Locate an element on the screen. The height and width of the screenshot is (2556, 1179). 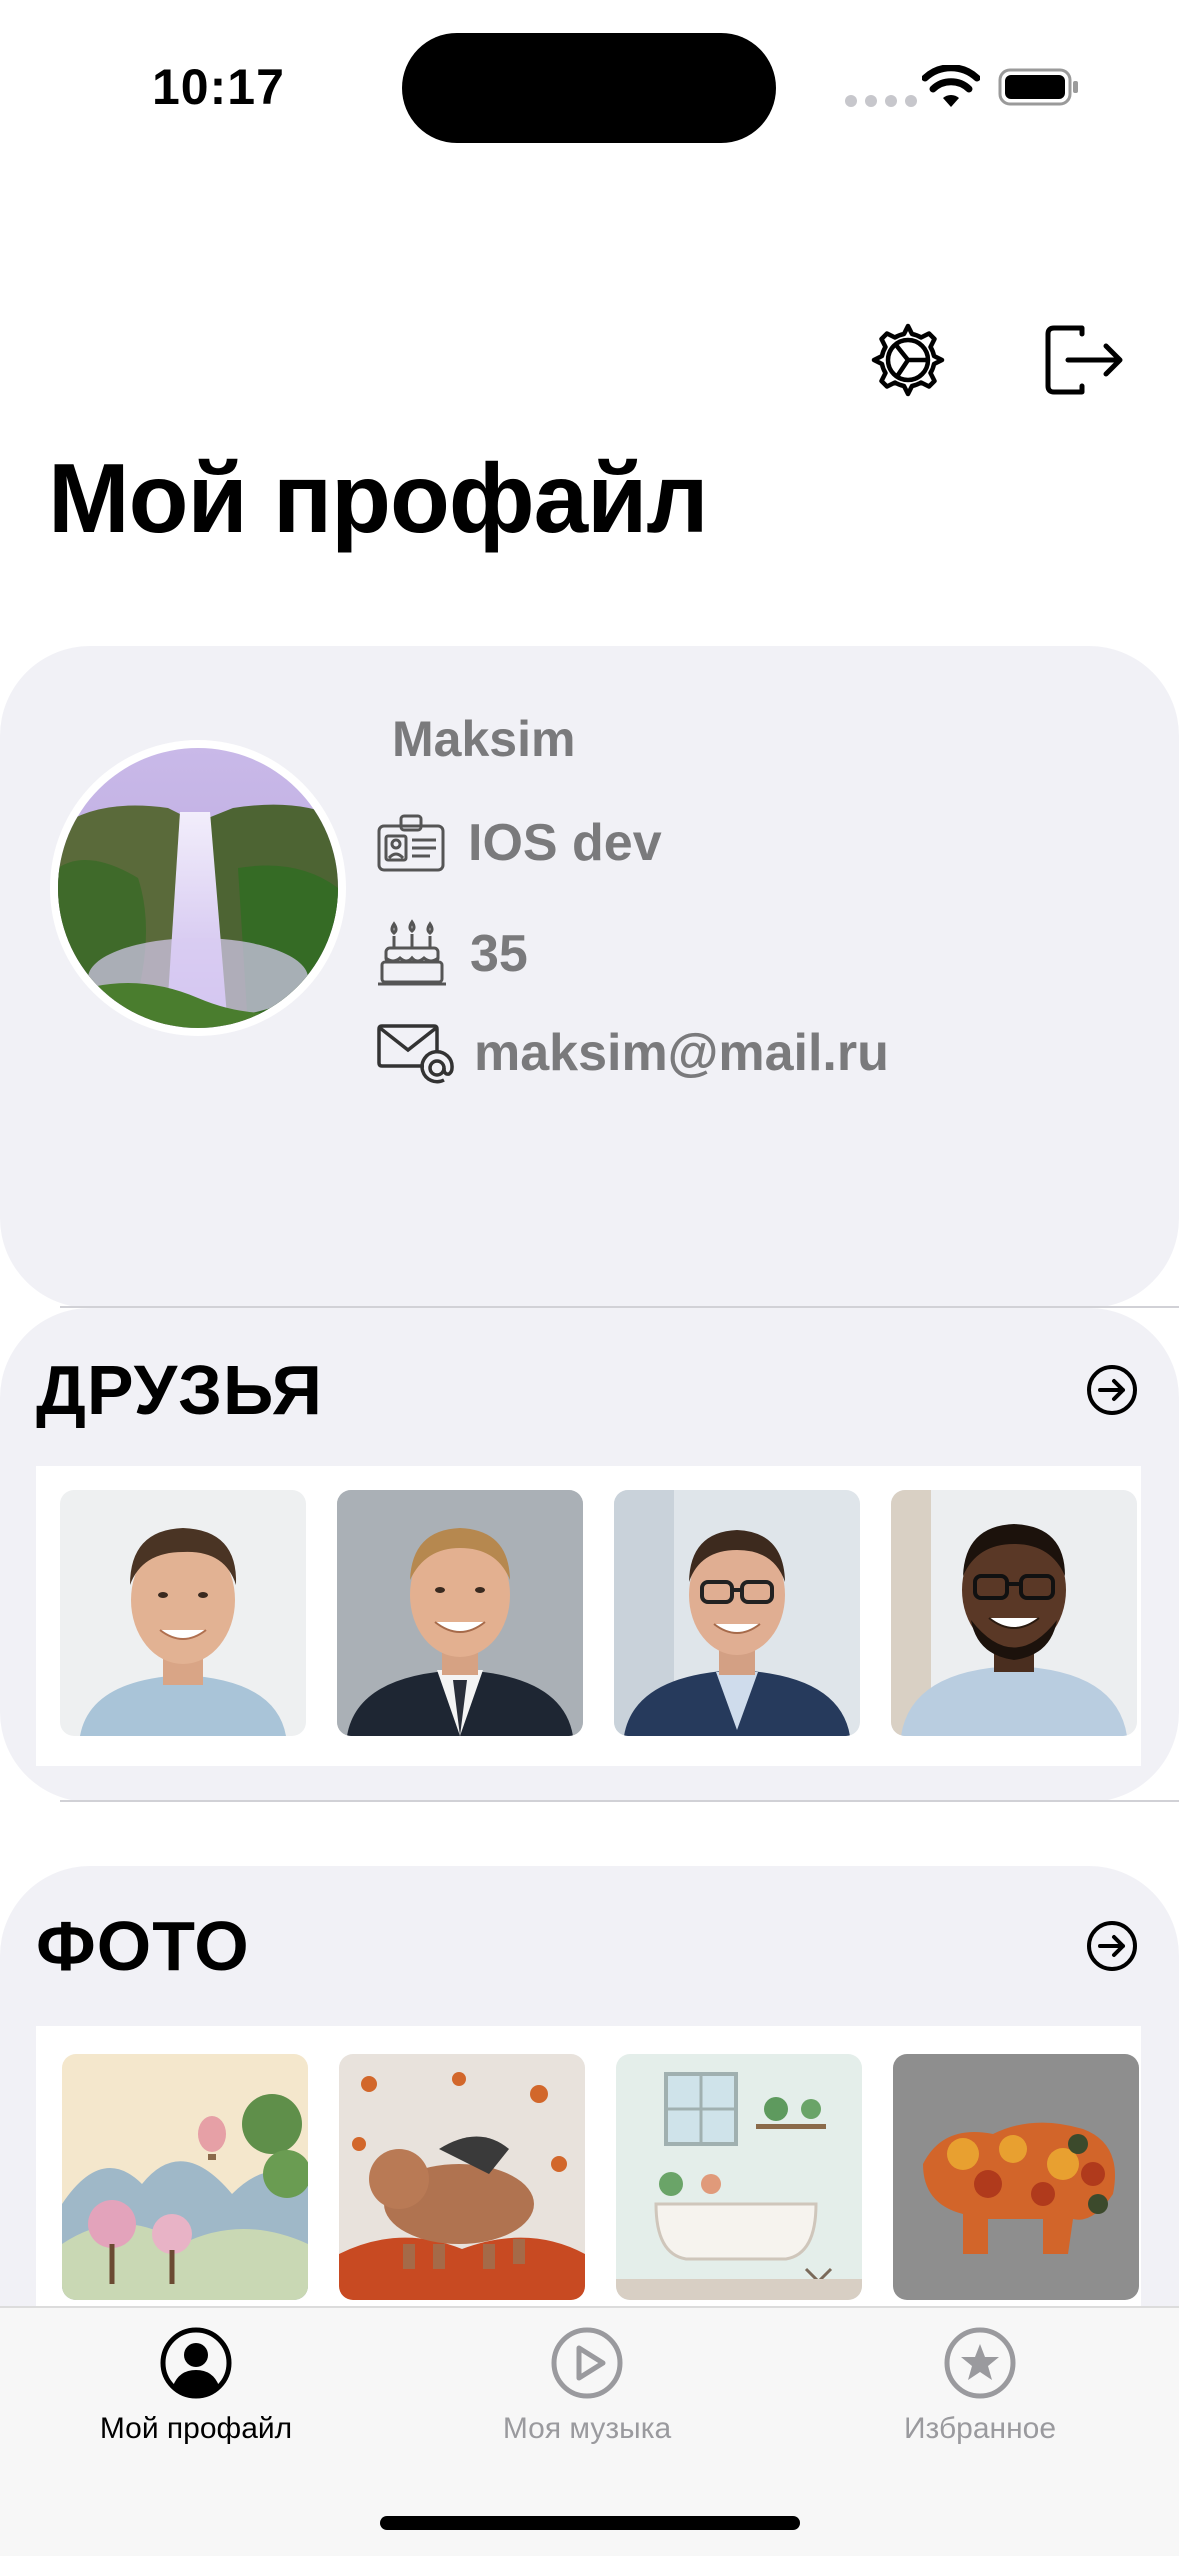
tab-favorites-label: Избранное is located at coordinates (980, 2428).